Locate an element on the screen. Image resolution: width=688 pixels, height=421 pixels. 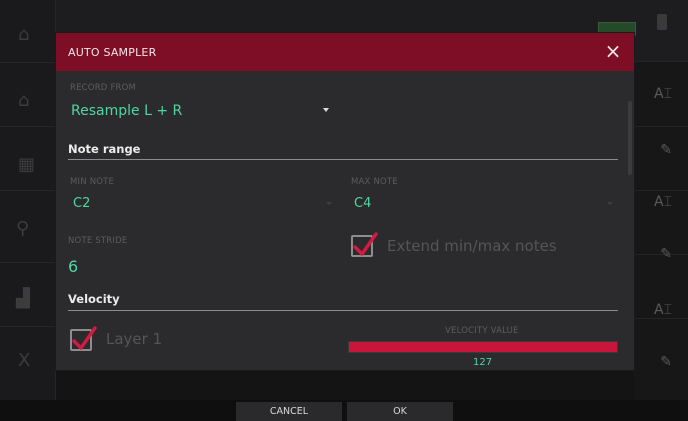
layer1-checkbox is located at coordinates (83, 338).